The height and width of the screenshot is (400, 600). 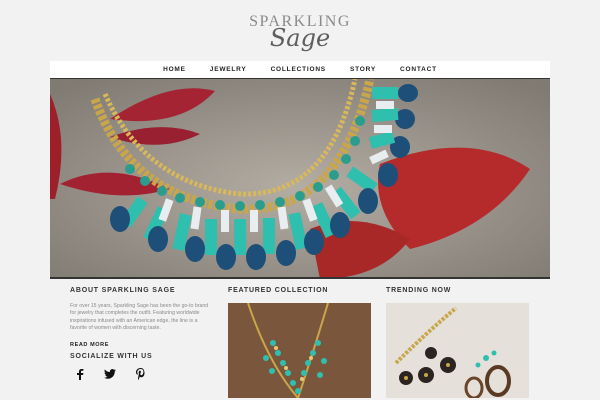 I want to click on trending-title: TRENDING NOW, so click(x=419, y=290).